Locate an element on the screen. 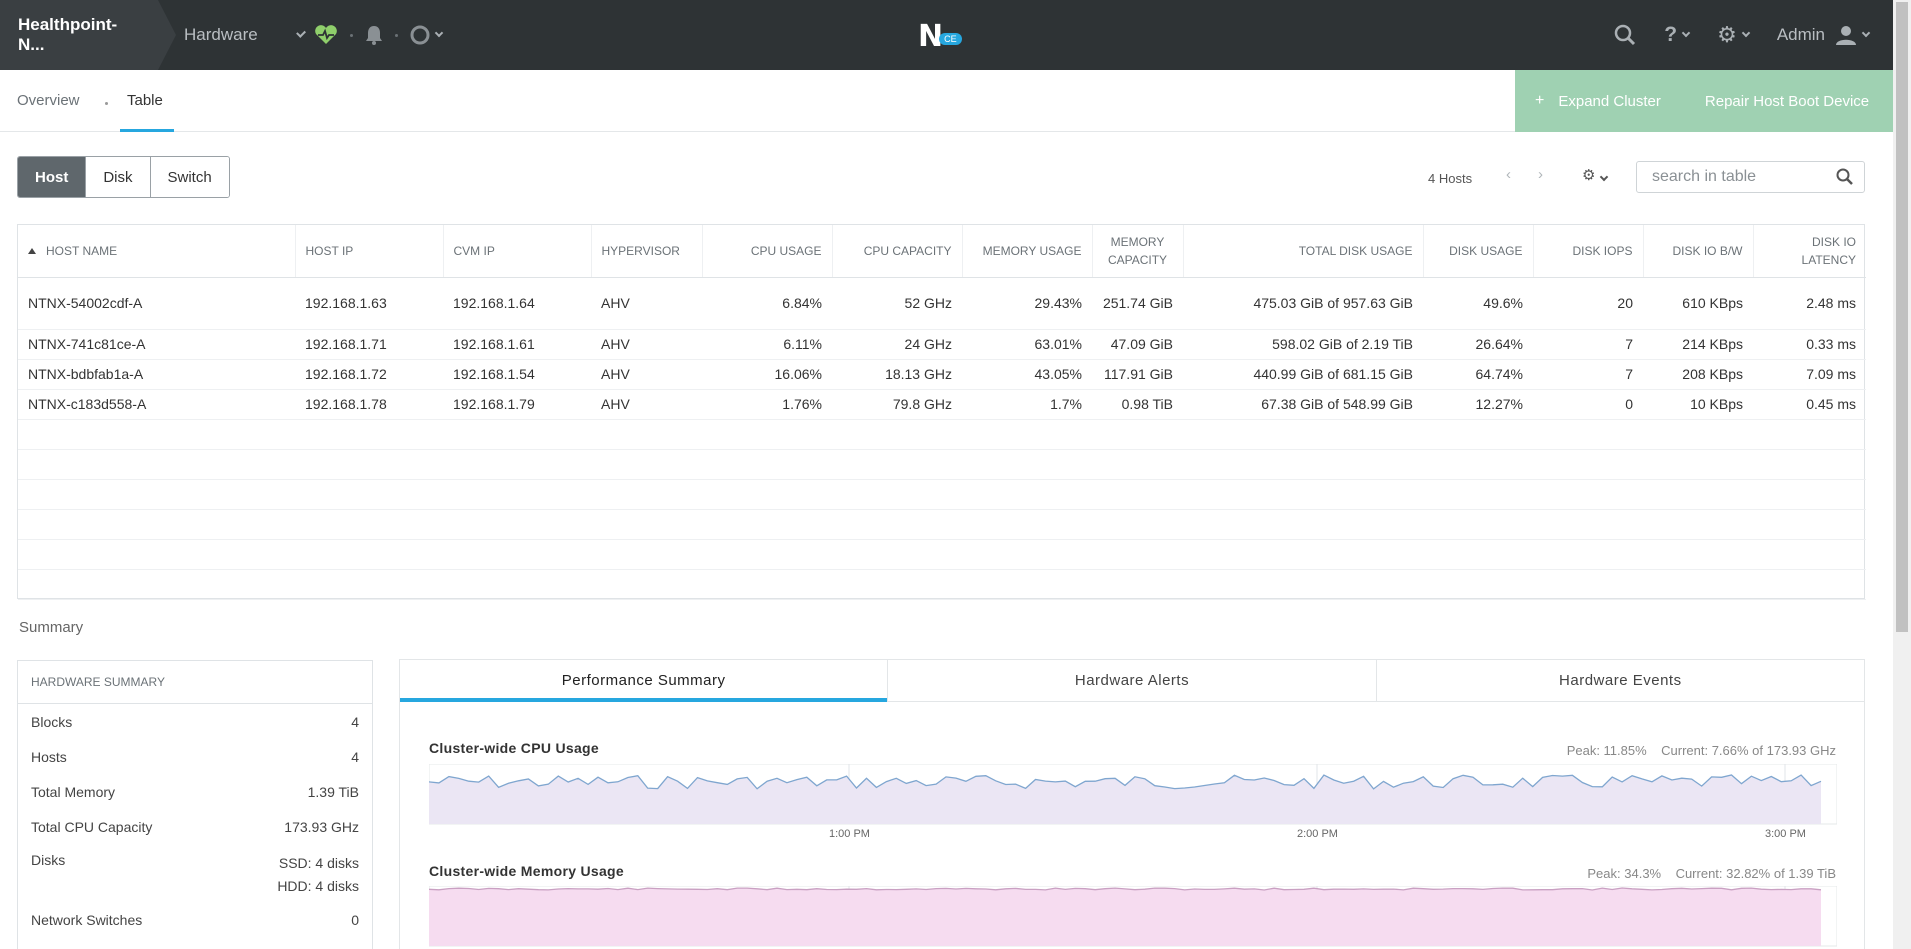 This screenshot has height=949, width=1911. logo-mark: N is located at coordinates (930, 36).